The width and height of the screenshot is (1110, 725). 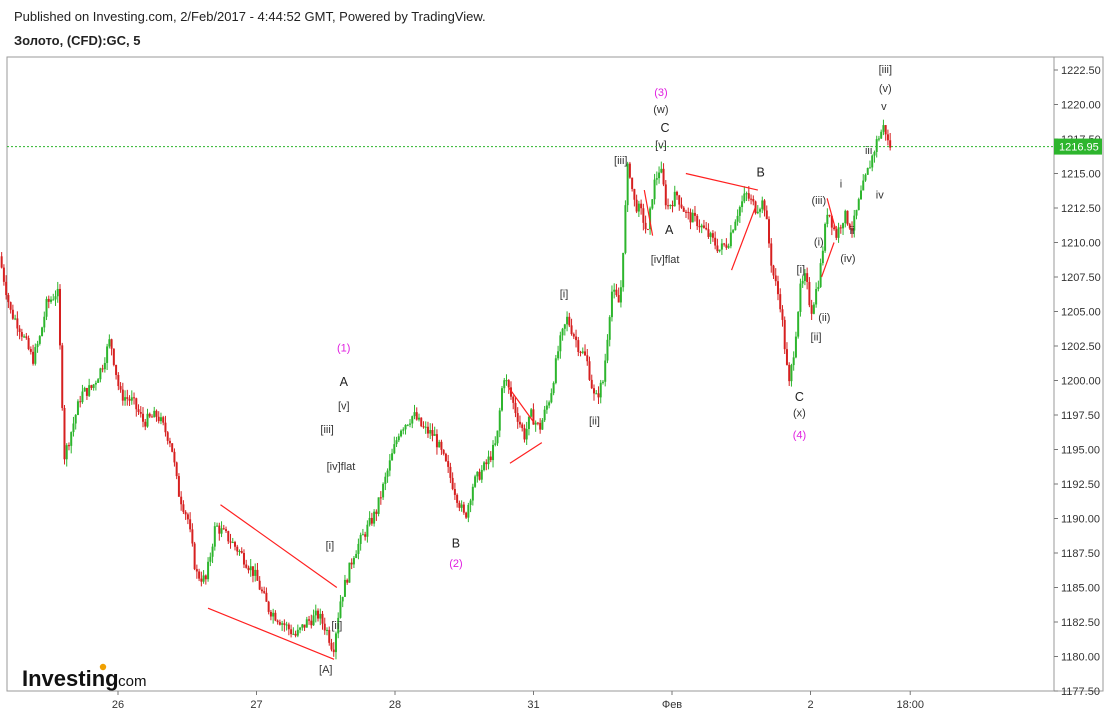 What do you see at coordinates (325, 670) in the screenshot?
I see `wave-label: [A]` at bounding box center [325, 670].